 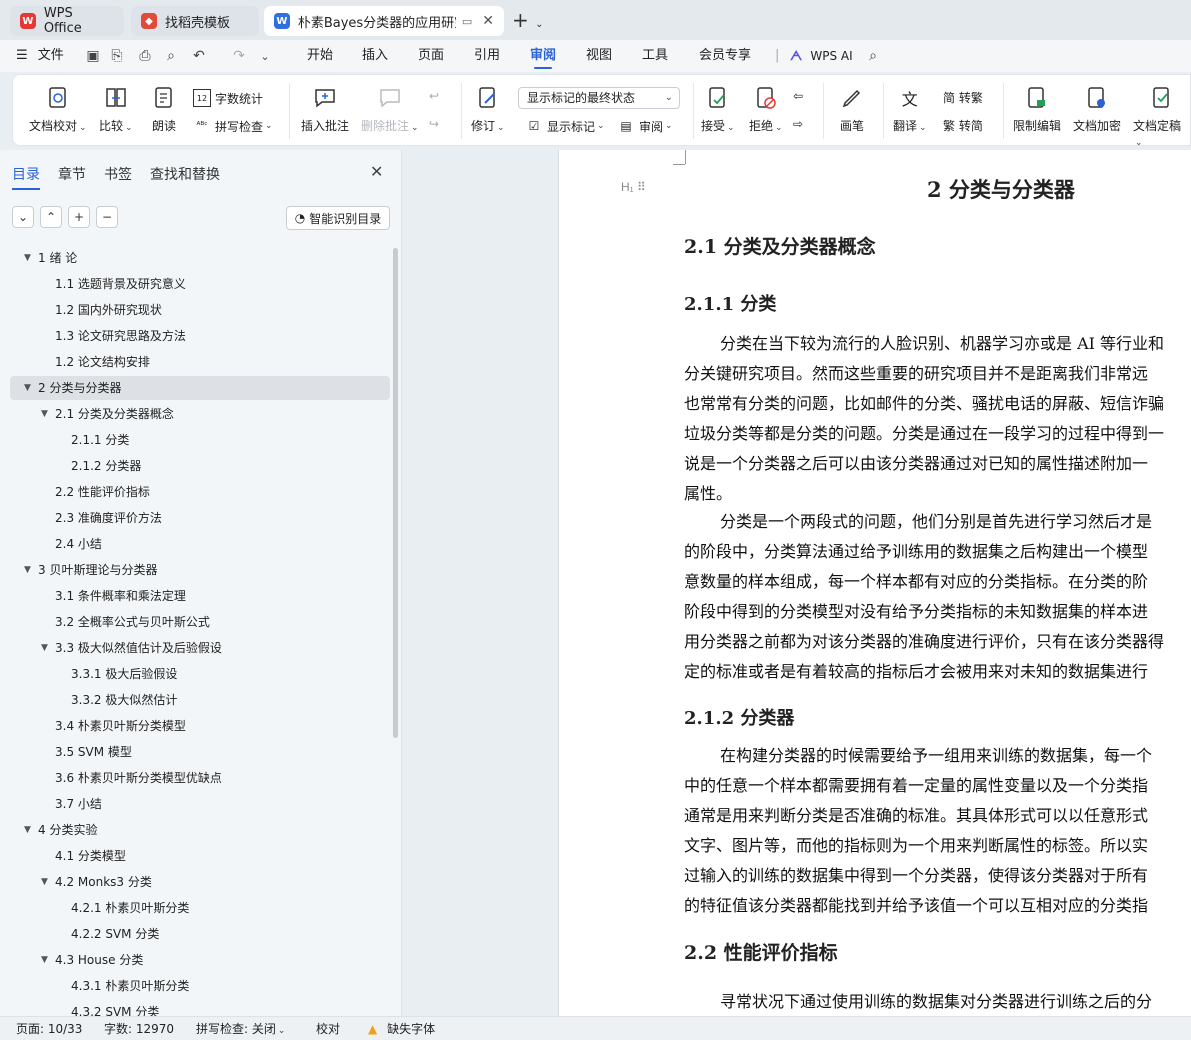 What do you see at coordinates (467, 21) in the screenshot?
I see `window-icon: ▭` at bounding box center [467, 21].